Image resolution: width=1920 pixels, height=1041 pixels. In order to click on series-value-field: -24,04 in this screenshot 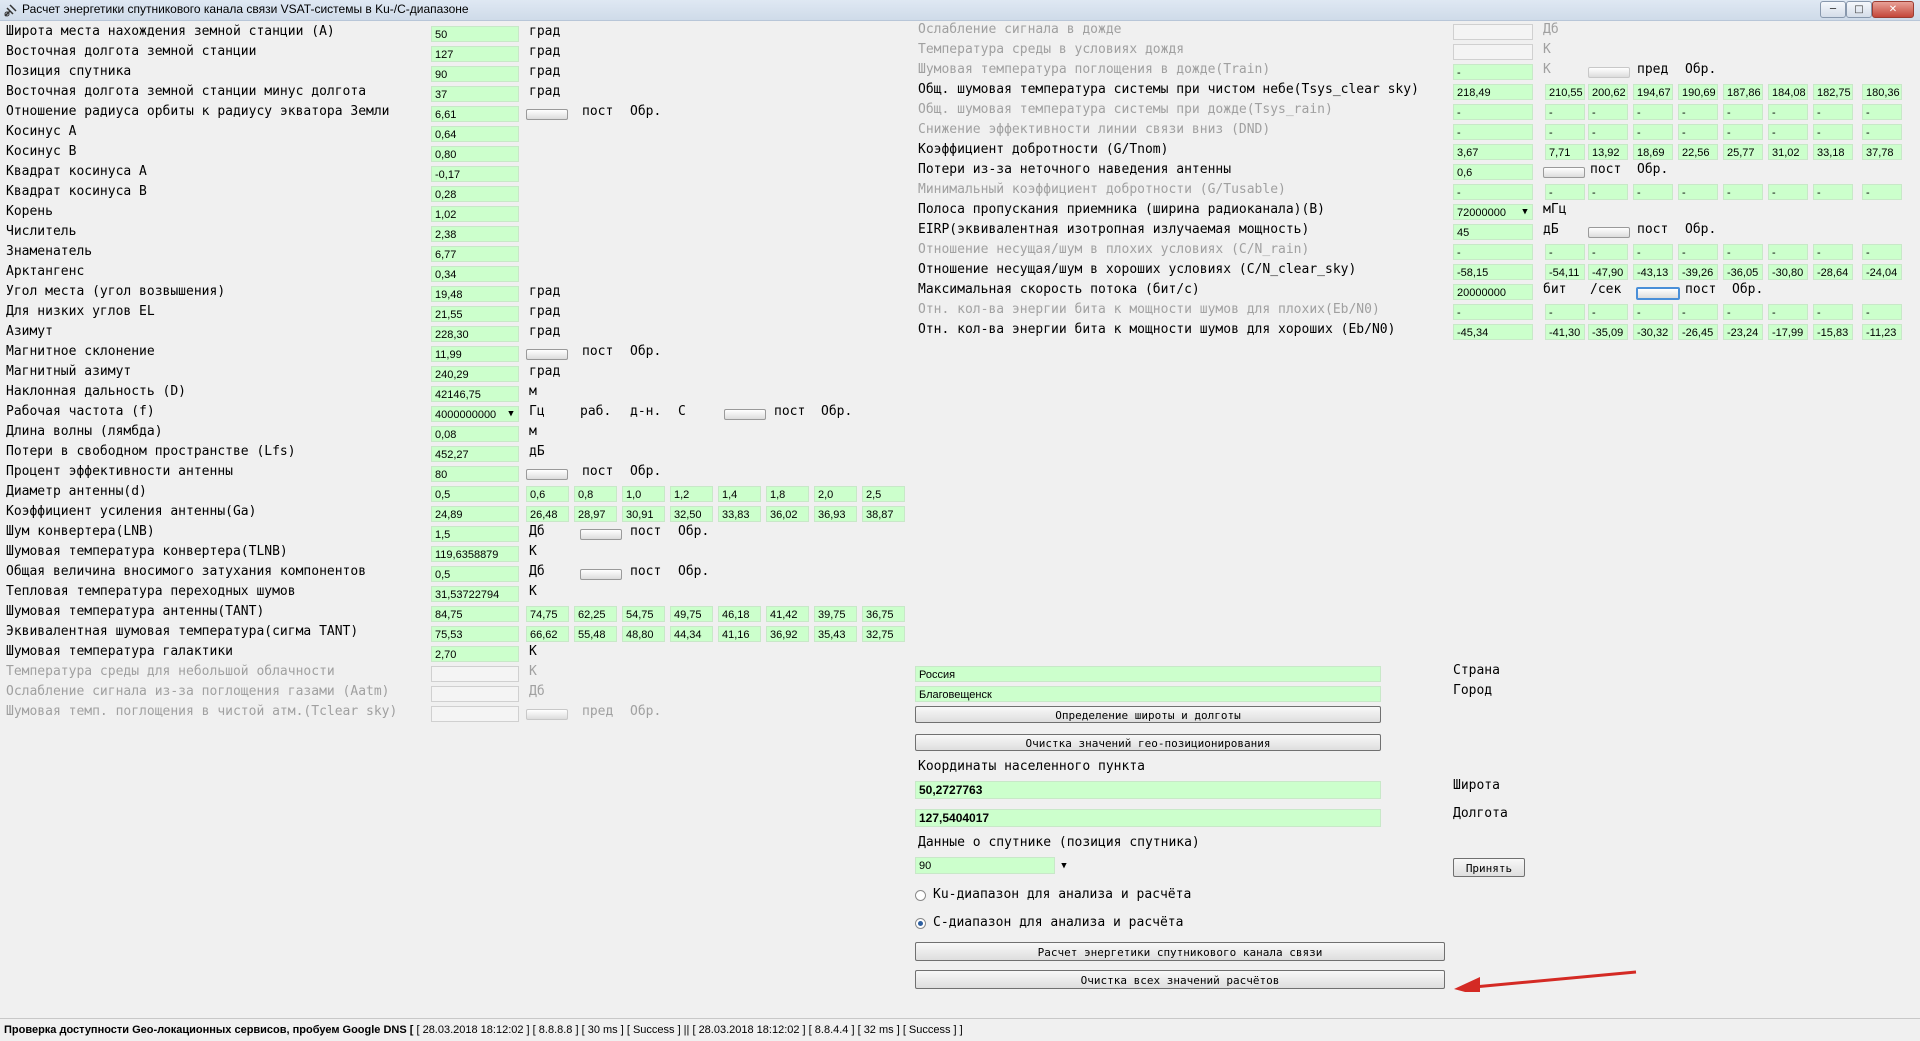, I will do `click(1882, 272)`.